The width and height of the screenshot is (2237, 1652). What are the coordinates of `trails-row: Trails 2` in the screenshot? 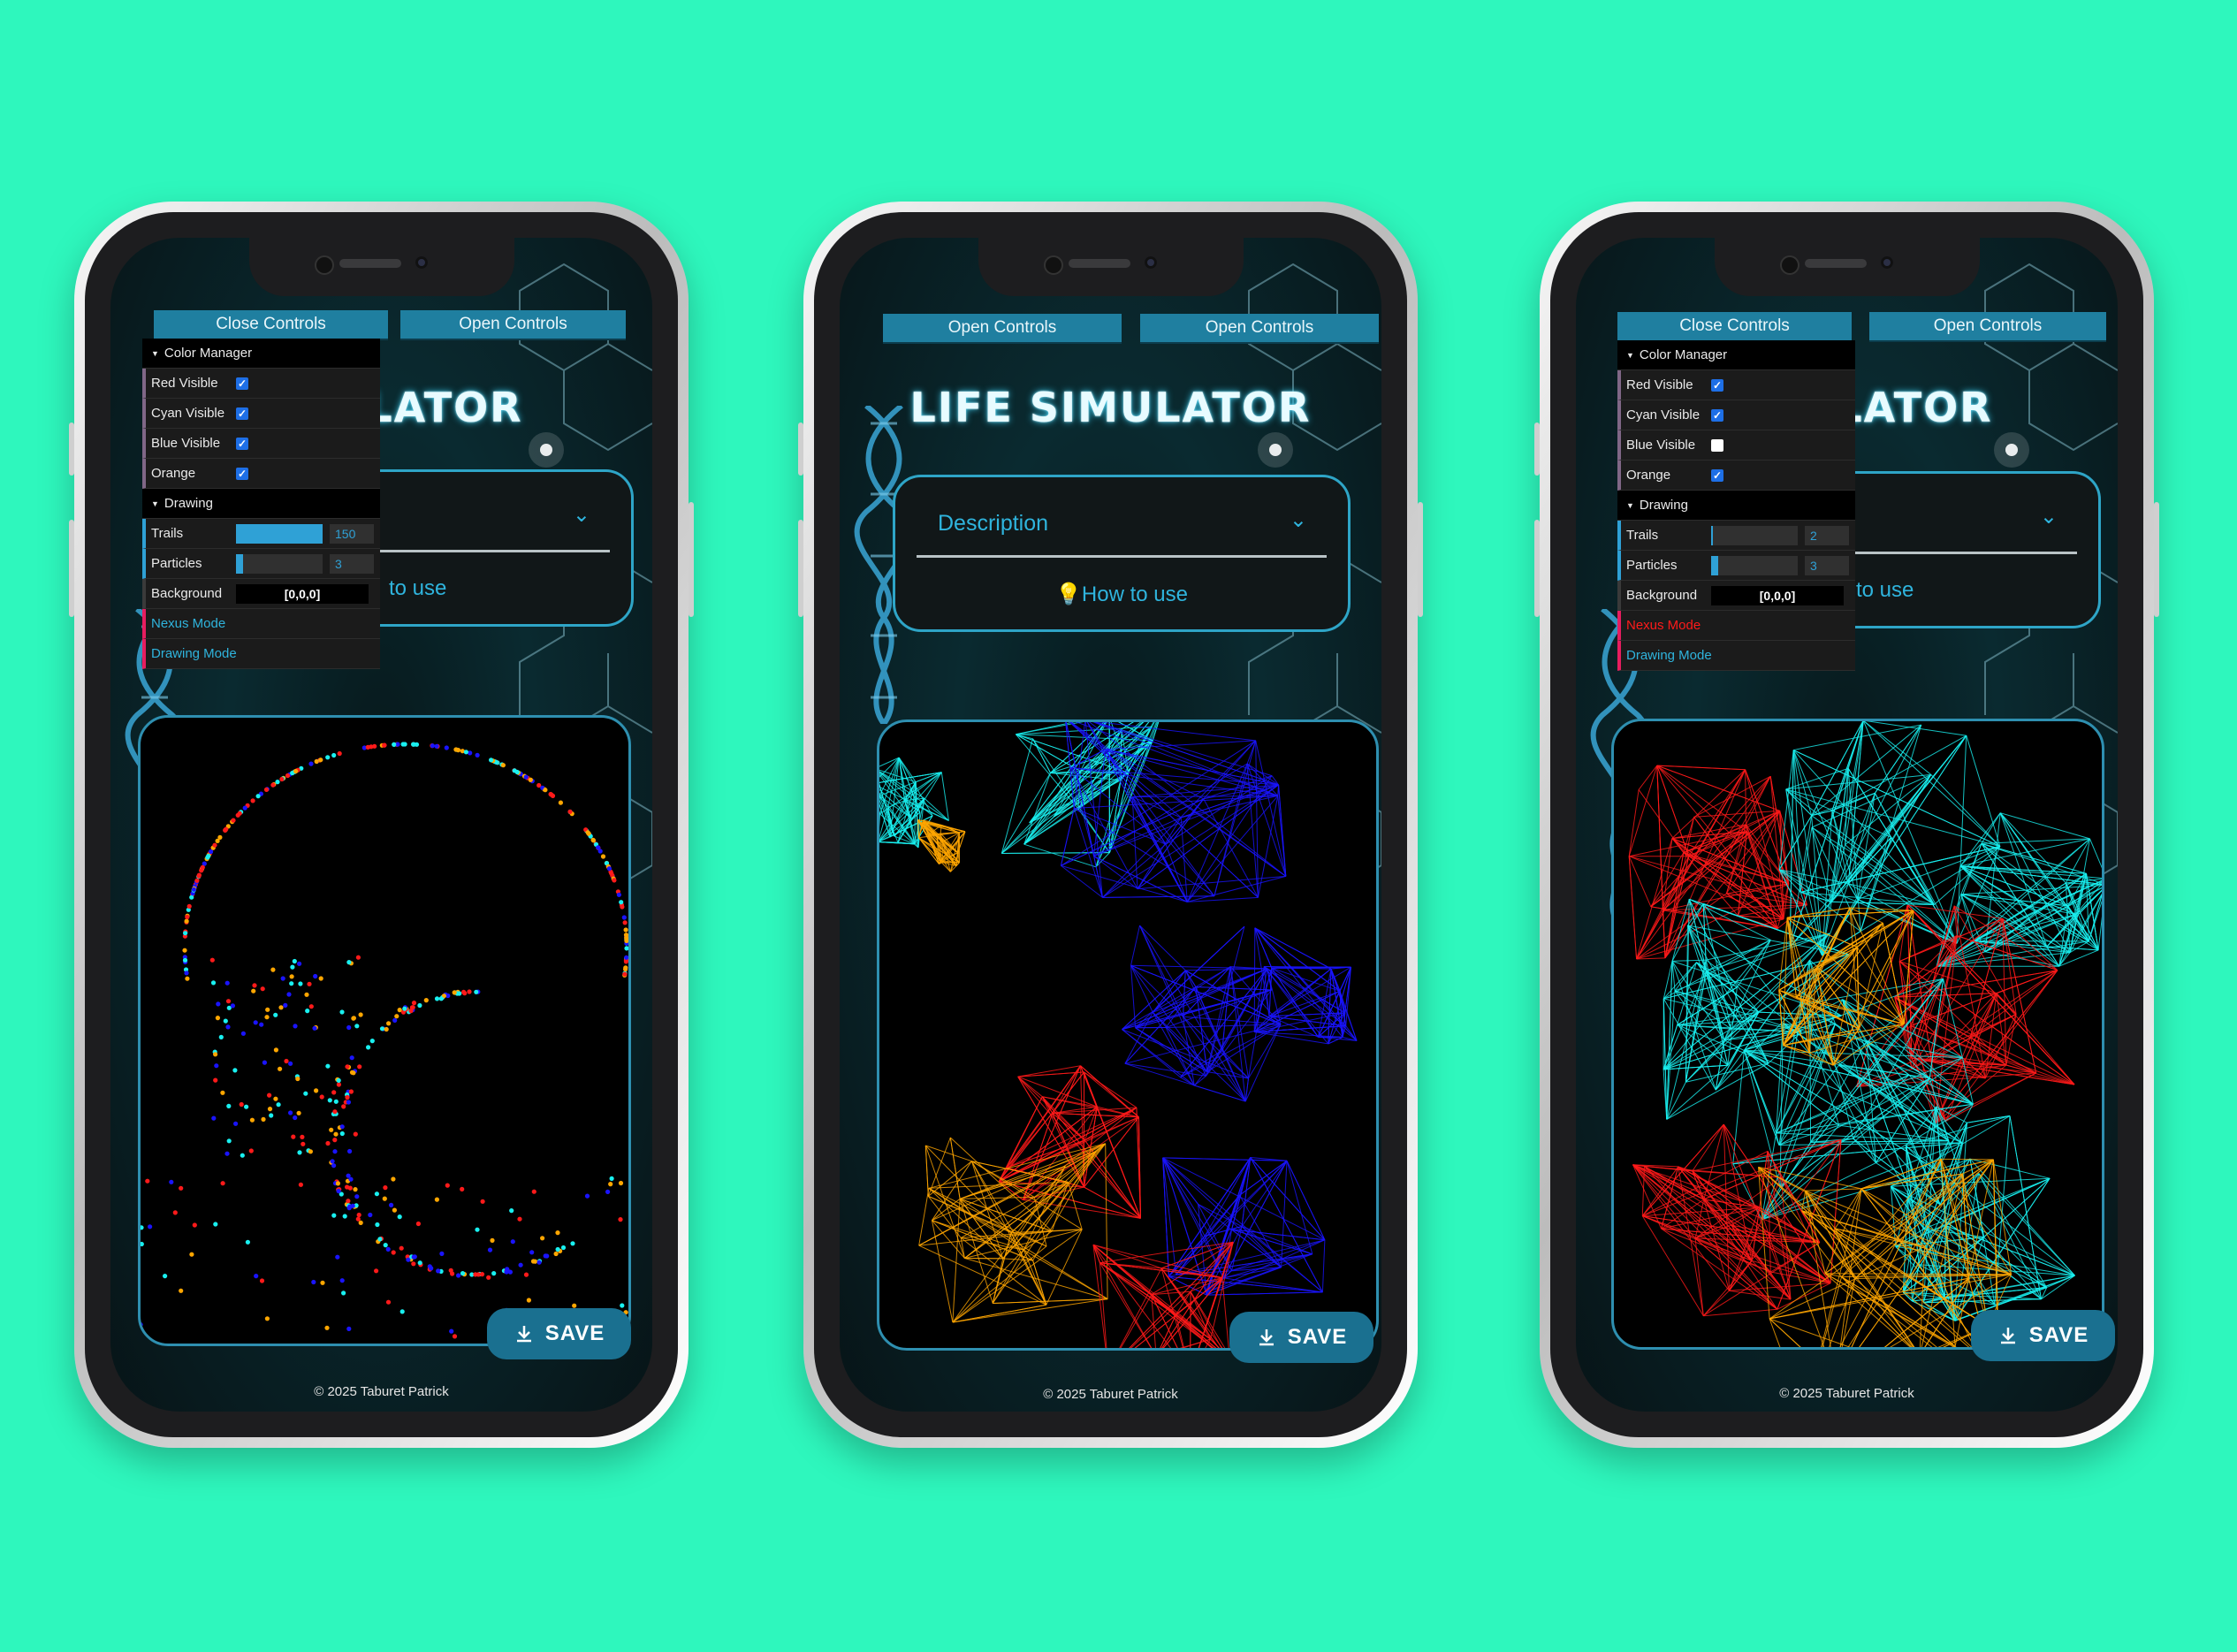 It's located at (1736, 536).